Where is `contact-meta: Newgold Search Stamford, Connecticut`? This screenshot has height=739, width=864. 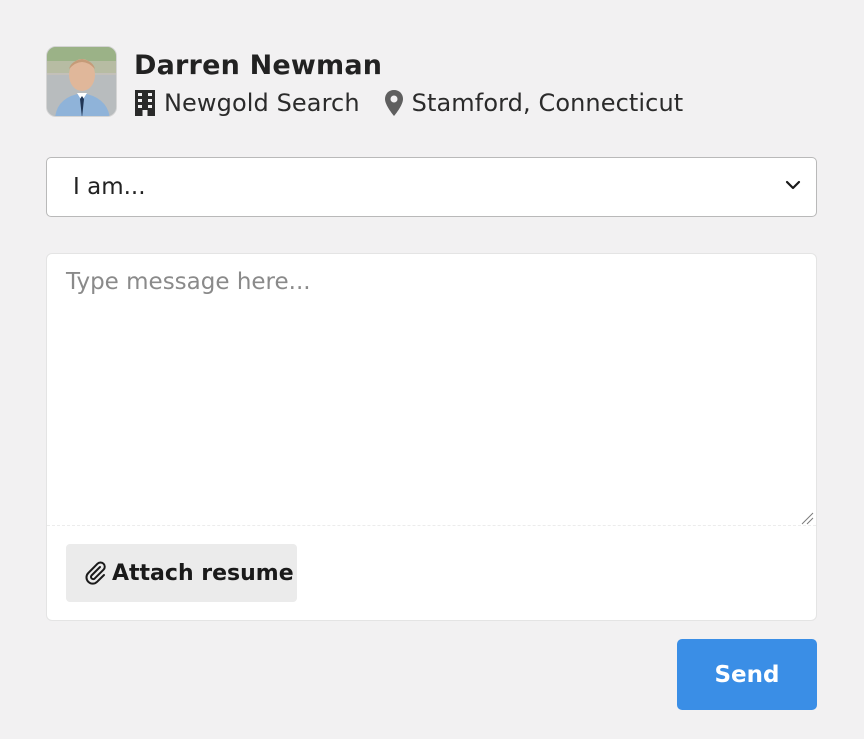
contact-meta: Newgold Search Stamford, Connecticut is located at coordinates (408, 103).